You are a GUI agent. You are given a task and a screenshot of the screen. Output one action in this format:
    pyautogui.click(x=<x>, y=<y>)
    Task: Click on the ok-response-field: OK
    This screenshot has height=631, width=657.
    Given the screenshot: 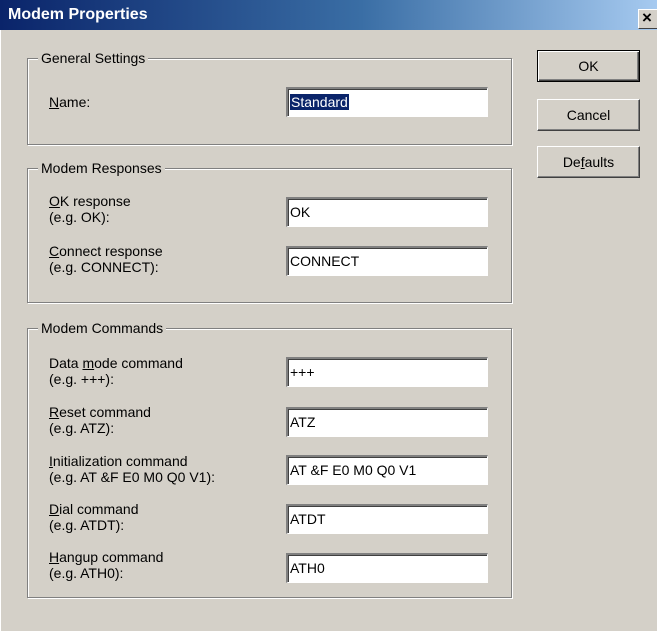 What is the action you would take?
    pyautogui.click(x=387, y=212)
    